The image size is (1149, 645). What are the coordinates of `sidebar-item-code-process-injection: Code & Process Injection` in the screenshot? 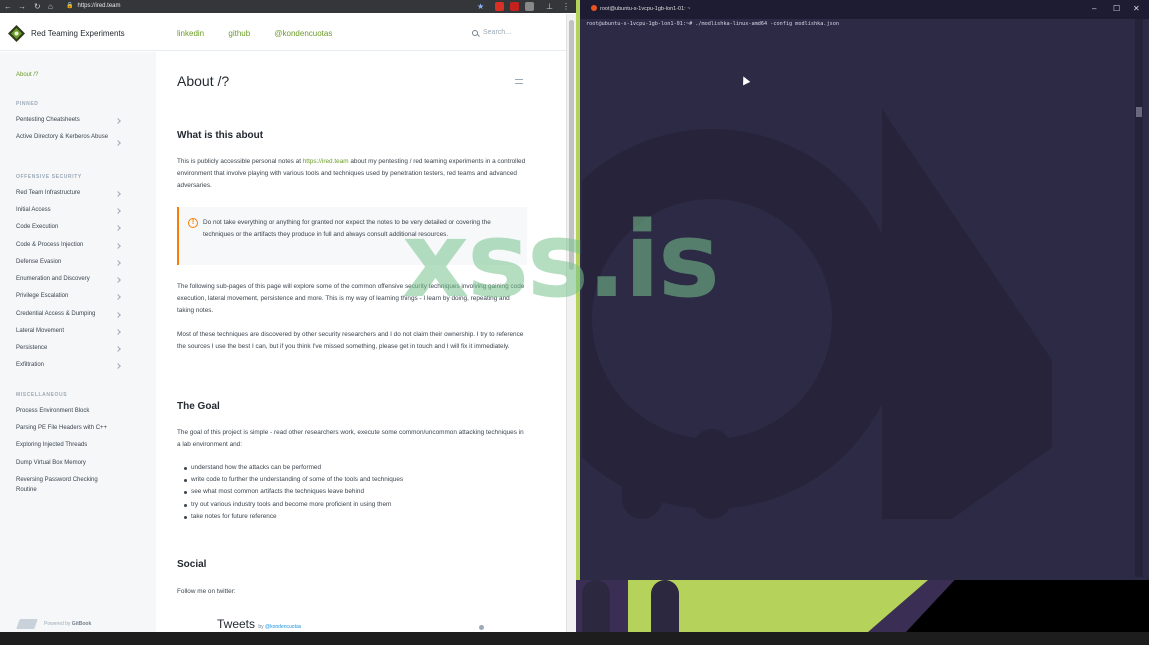 It's located at (66, 246).